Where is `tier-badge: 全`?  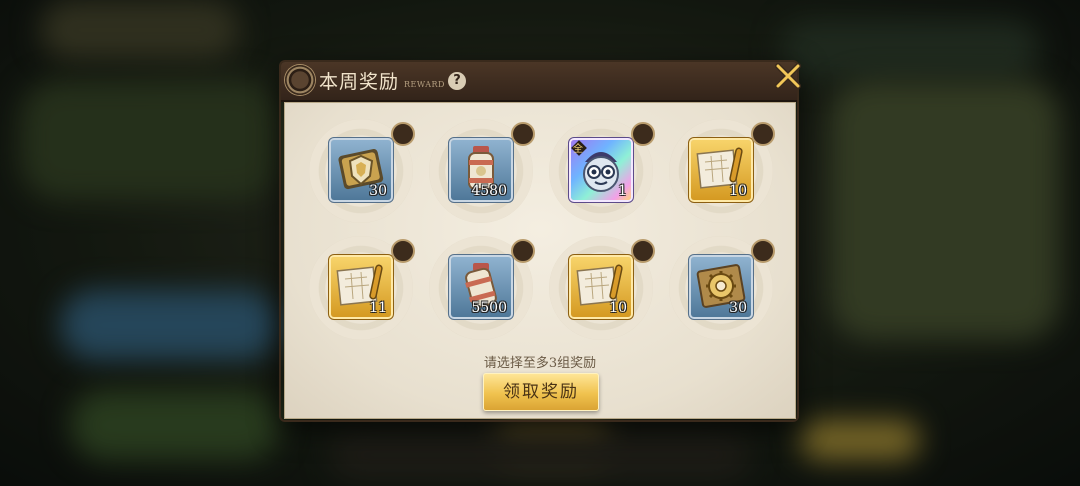
tier-badge: 全 is located at coordinates (578, 149).